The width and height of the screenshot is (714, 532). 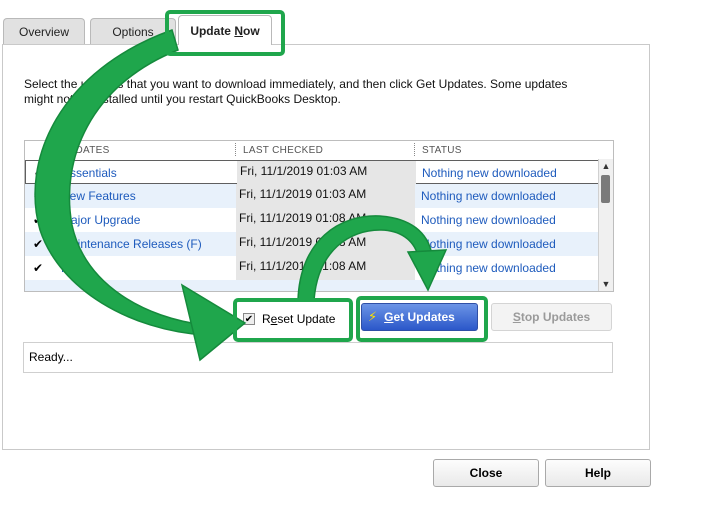 I want to click on tab-update-now-label-post: ow, so click(x=251, y=31).